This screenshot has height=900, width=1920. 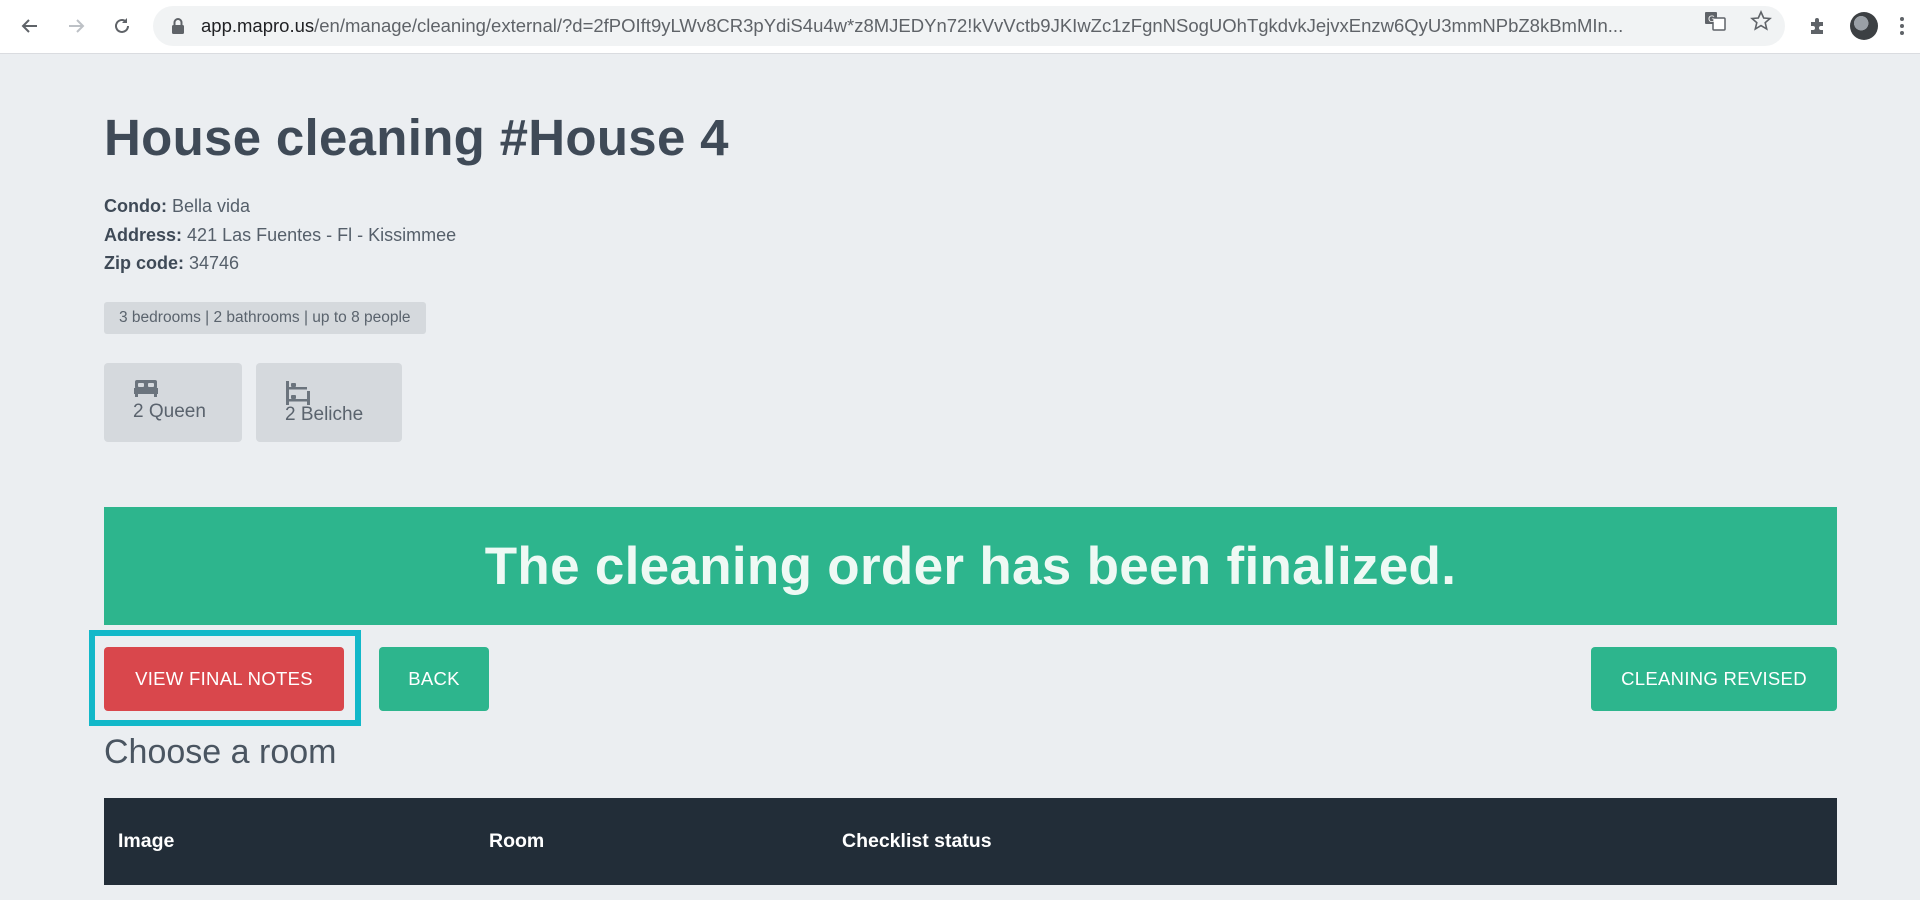 What do you see at coordinates (1711, 20) in the screenshot?
I see `svg-text: G` at bounding box center [1711, 20].